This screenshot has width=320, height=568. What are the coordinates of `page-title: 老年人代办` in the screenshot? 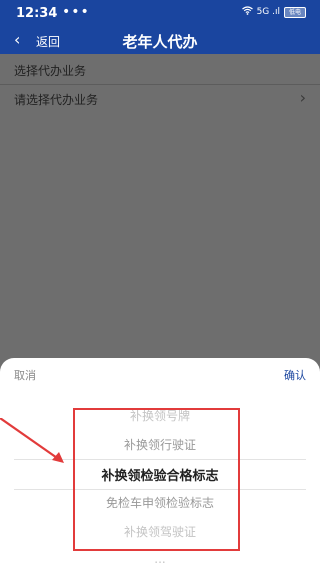 It's located at (160, 42).